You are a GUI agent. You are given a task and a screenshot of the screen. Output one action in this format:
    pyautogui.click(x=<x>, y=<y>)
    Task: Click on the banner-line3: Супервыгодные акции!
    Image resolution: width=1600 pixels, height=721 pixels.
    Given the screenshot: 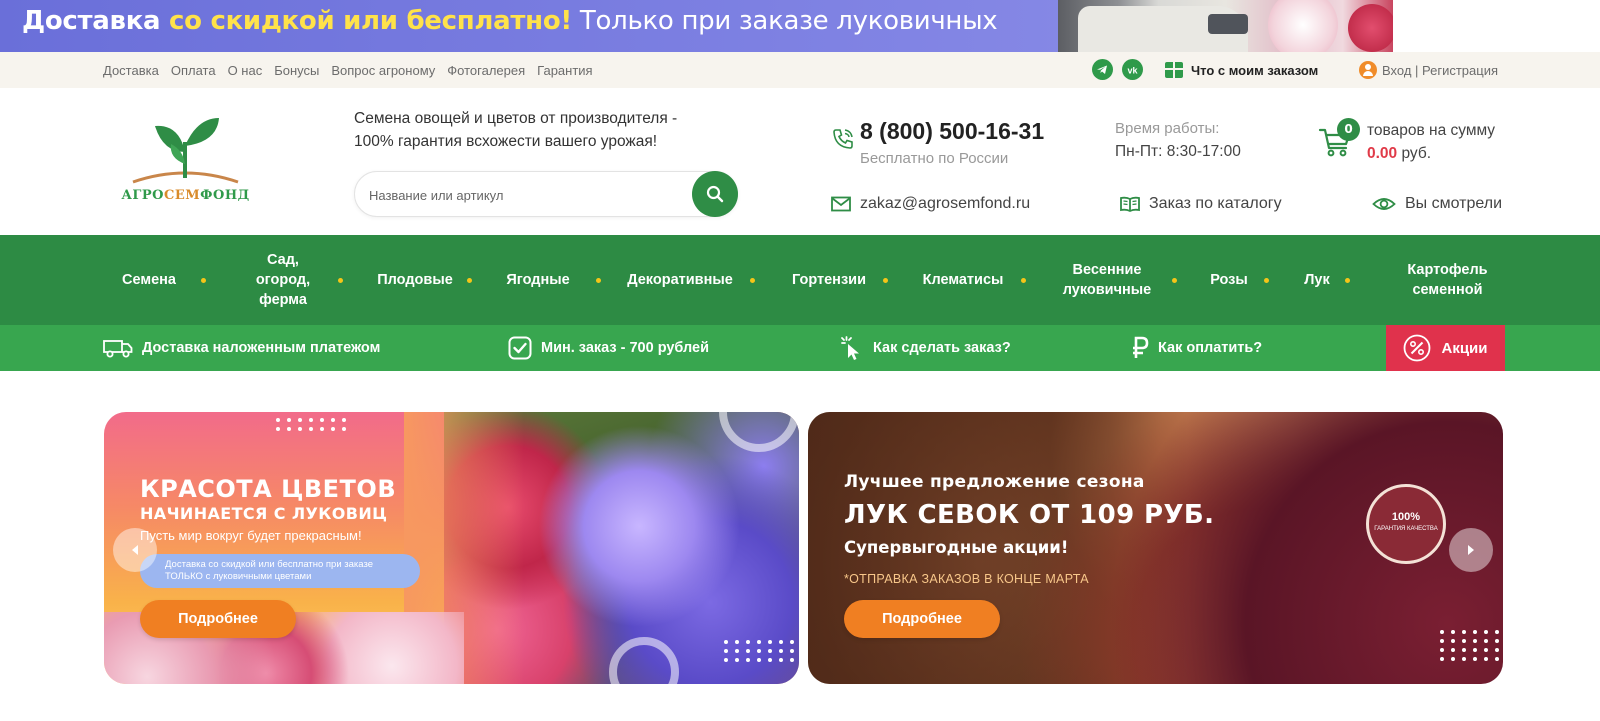 What is the action you would take?
    pyautogui.click(x=956, y=547)
    